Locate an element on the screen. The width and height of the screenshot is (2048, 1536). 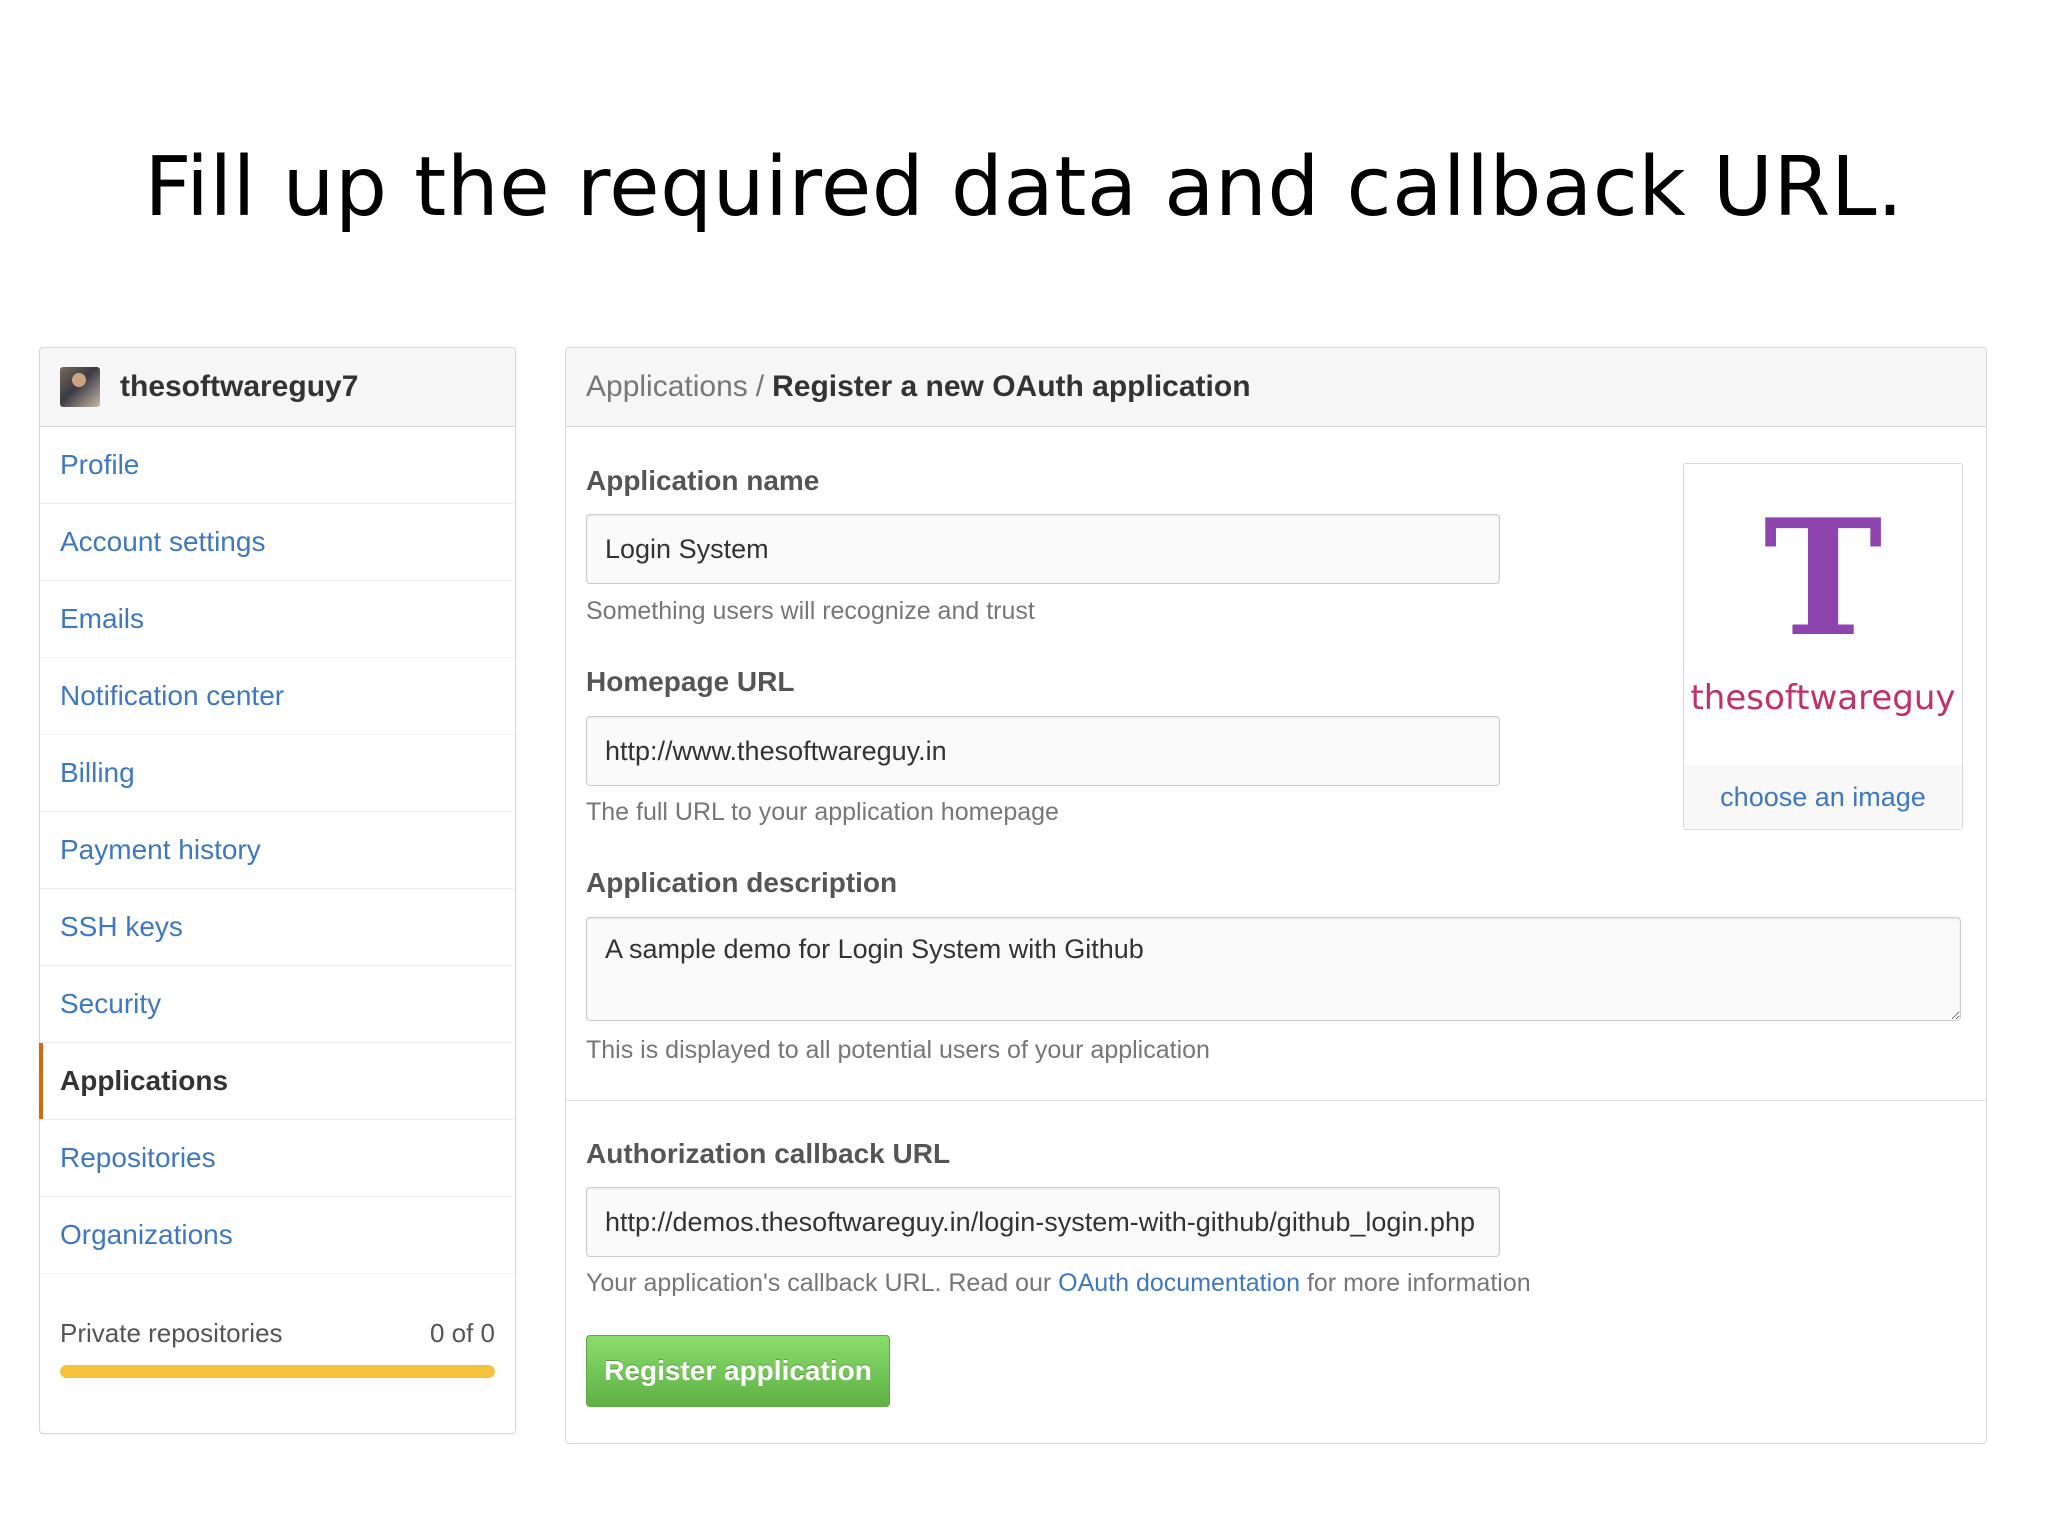
avatar is located at coordinates (80, 387).